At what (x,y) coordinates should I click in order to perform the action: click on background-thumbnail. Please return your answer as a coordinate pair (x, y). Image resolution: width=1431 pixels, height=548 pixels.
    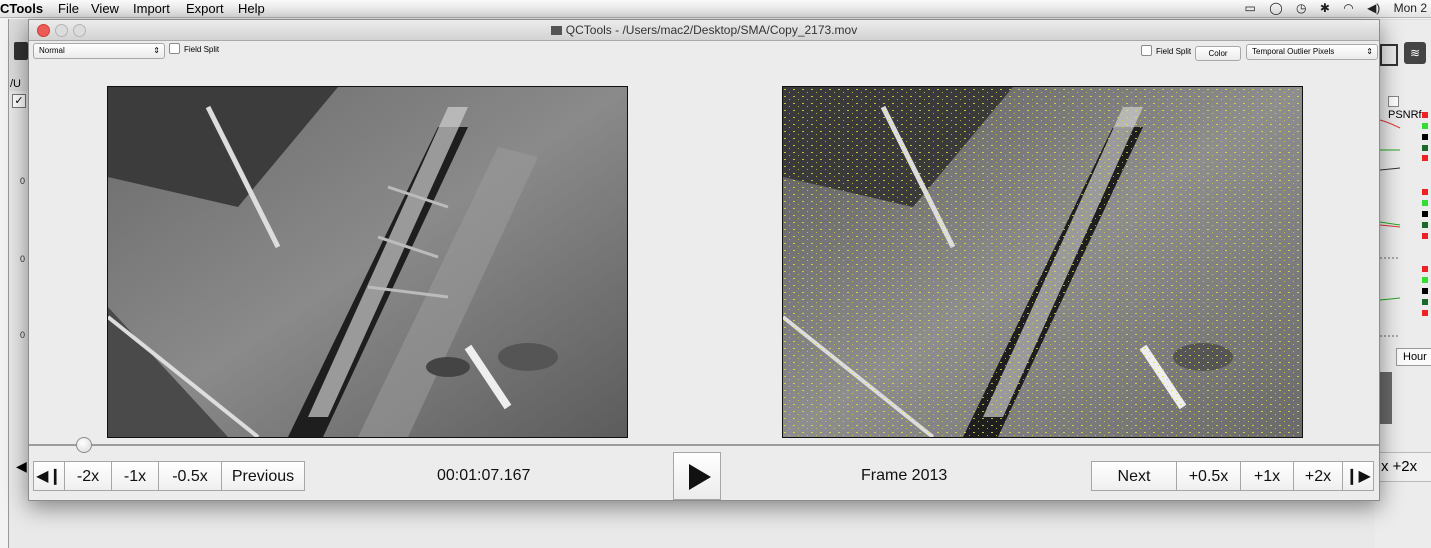
    Looking at the image, I should click on (1385, 398).